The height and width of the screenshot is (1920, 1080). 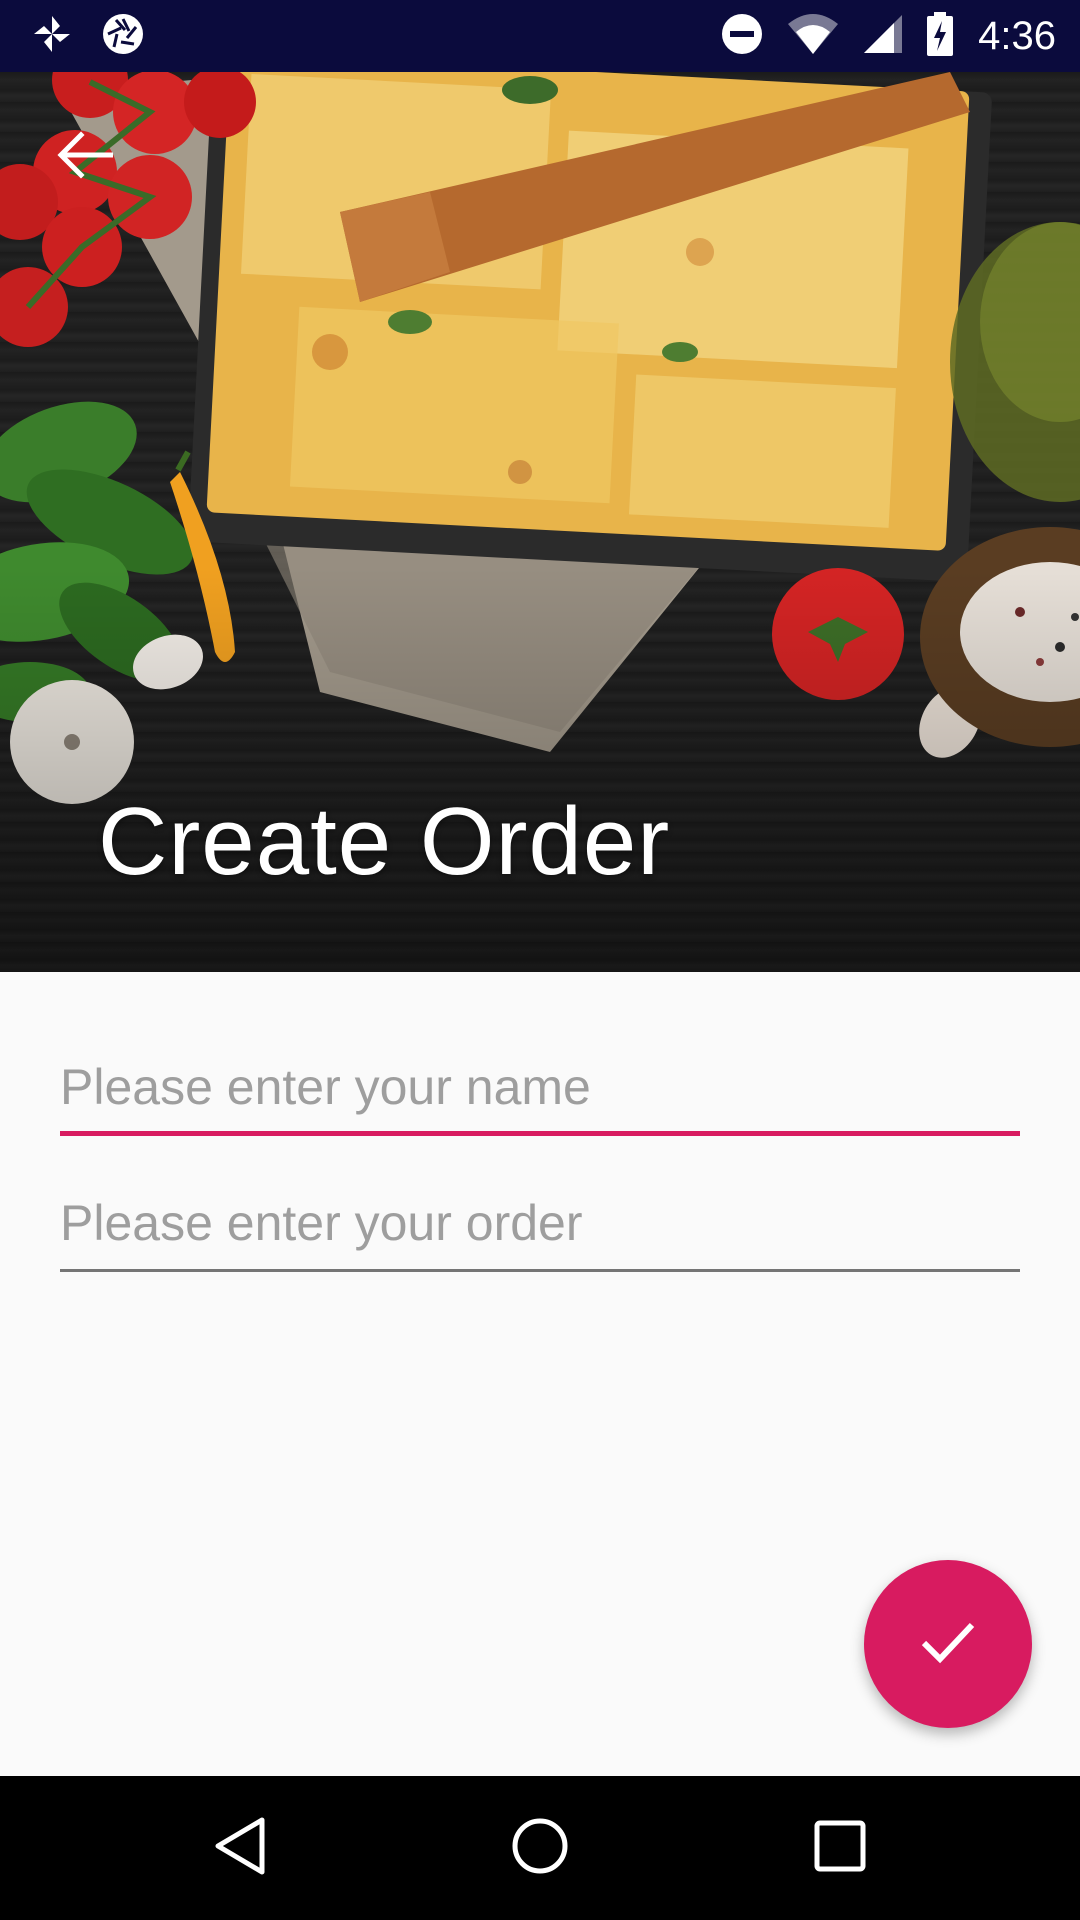 I want to click on name-field, so click(x=540, y=1087).